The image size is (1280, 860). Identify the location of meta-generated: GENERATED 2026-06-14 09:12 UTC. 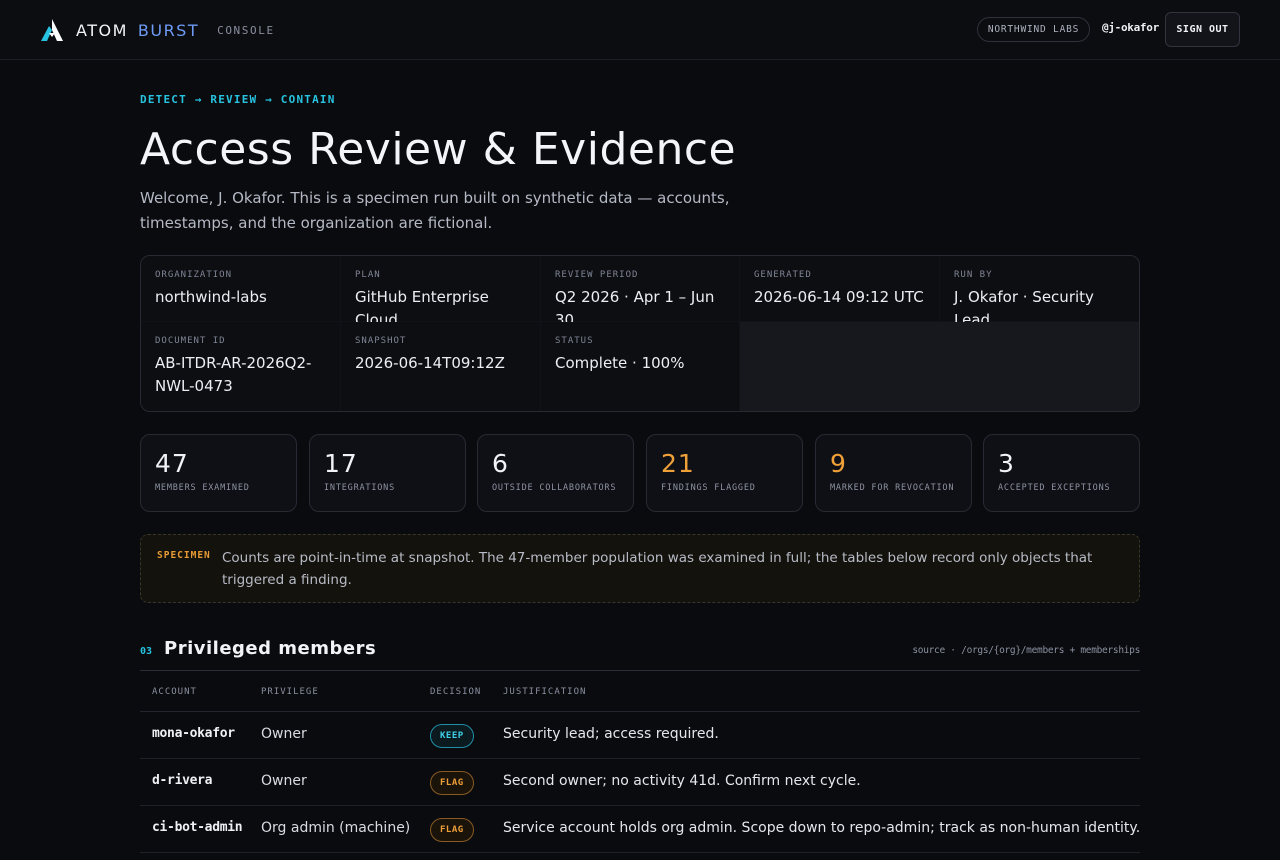
(839, 288).